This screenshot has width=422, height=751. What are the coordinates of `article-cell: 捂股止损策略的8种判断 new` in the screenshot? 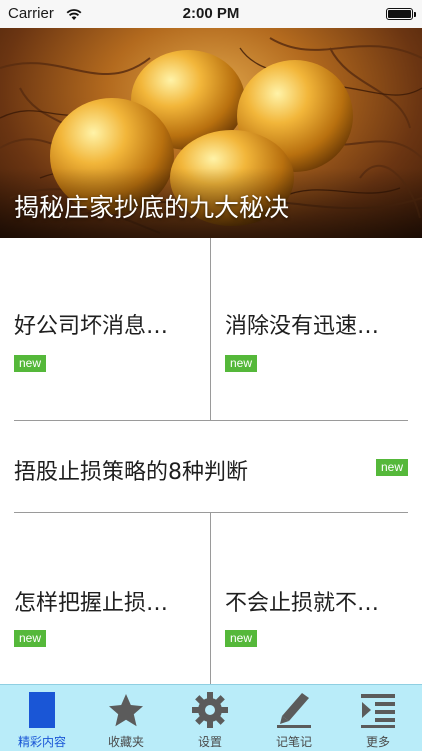 It's located at (211, 466).